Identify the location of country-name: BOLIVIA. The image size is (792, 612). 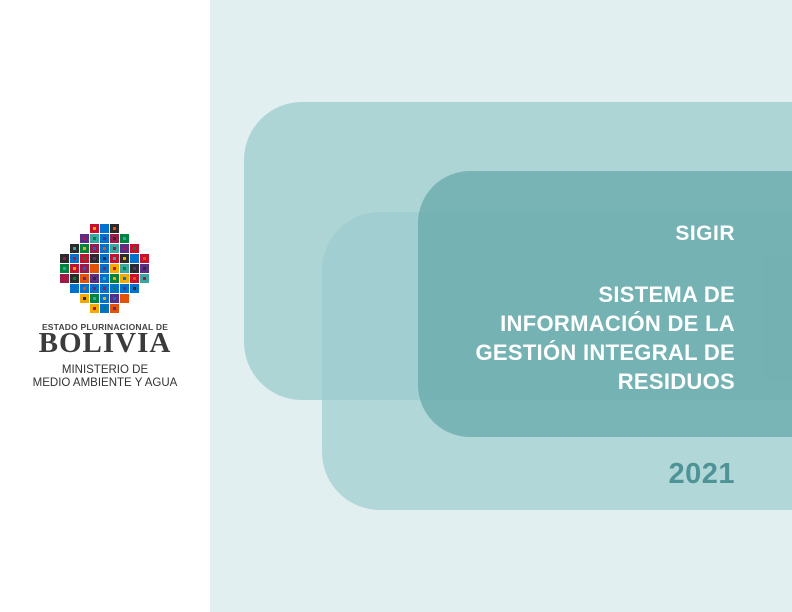
(105, 343).